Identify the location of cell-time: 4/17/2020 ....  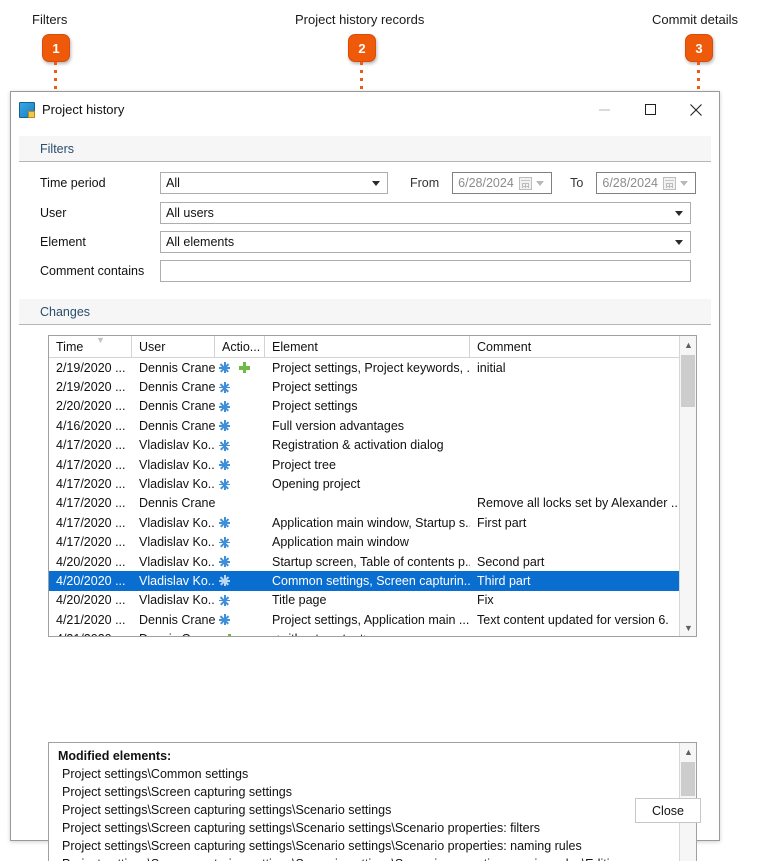
(91, 464).